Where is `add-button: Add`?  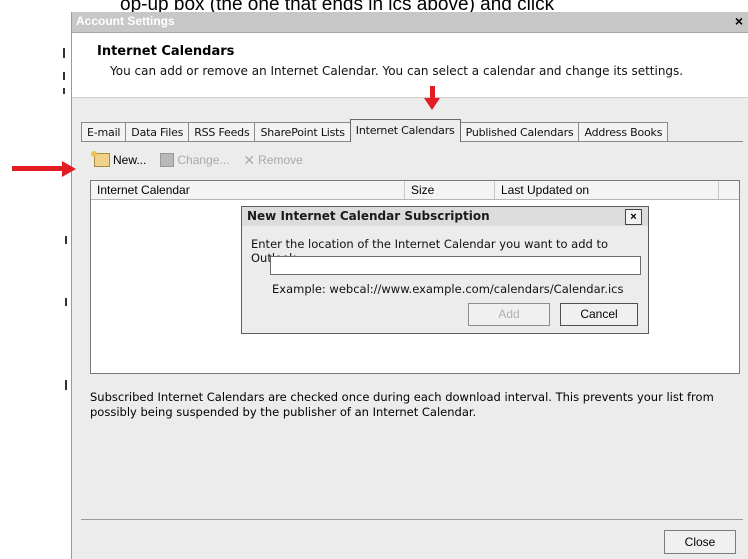
add-button: Add is located at coordinates (509, 314).